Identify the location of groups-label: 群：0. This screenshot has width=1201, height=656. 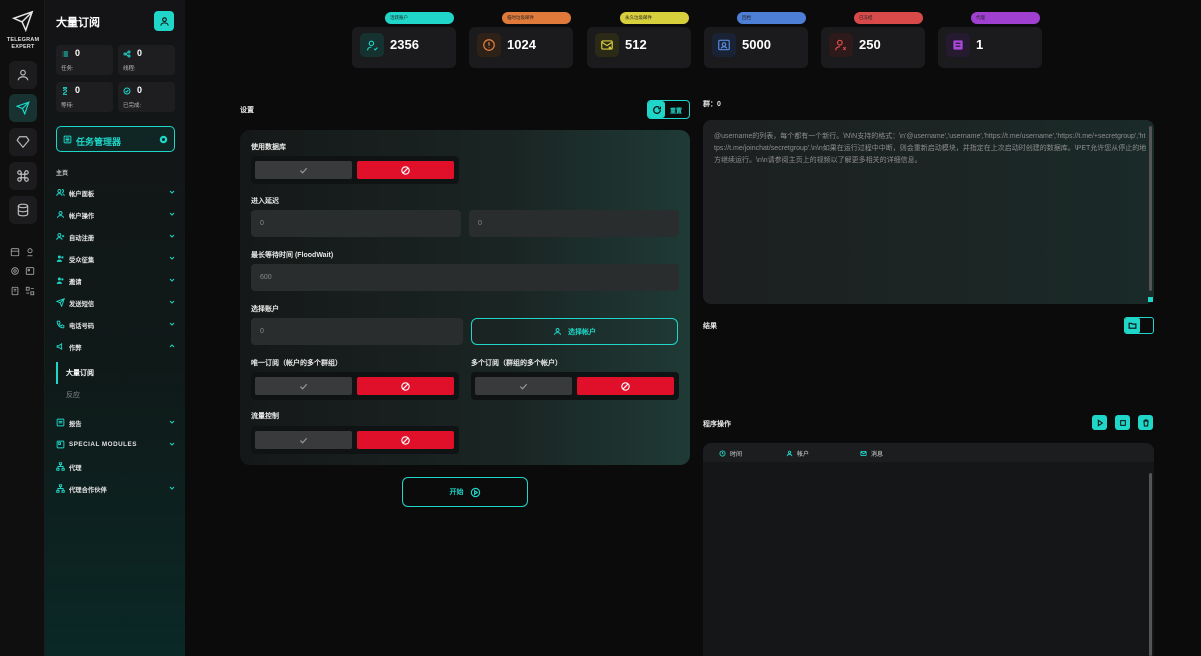
(712, 104).